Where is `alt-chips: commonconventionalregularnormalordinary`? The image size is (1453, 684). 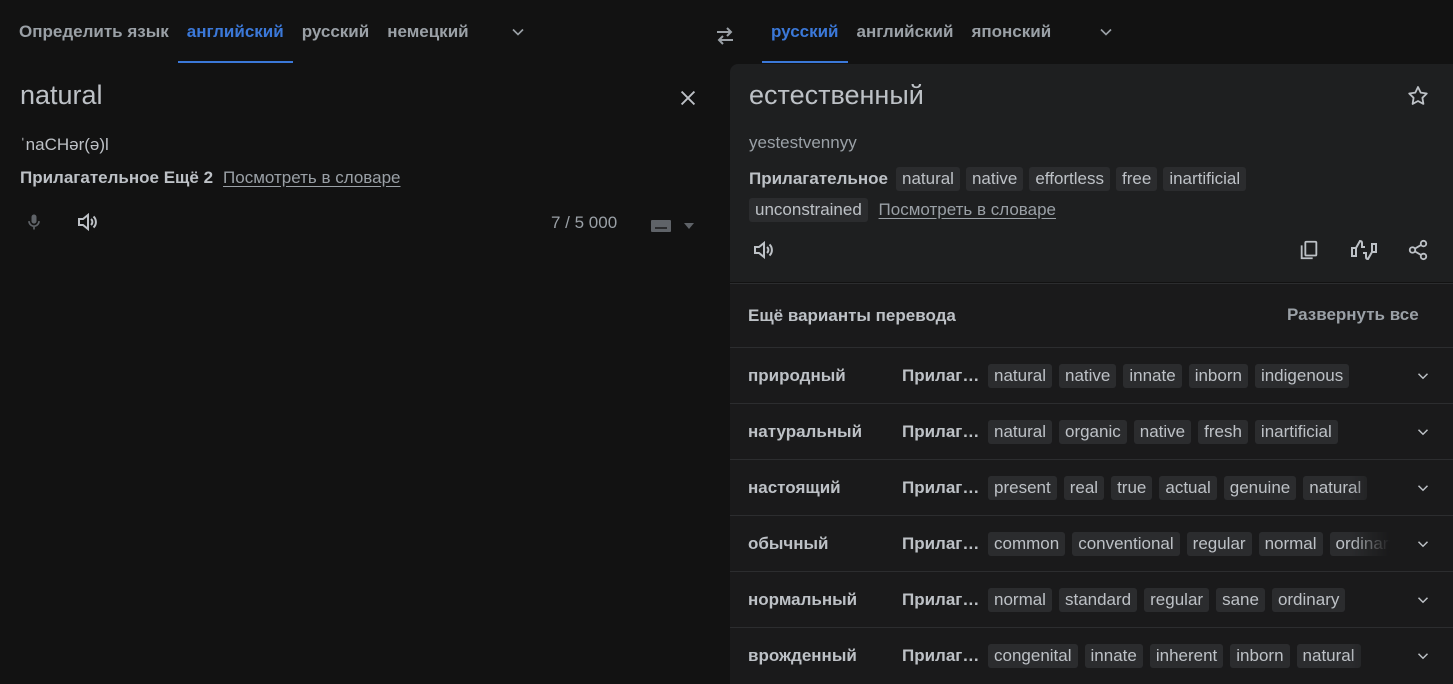
alt-chips: commonconventionalregularnormalordinary is located at coordinates (1189, 544).